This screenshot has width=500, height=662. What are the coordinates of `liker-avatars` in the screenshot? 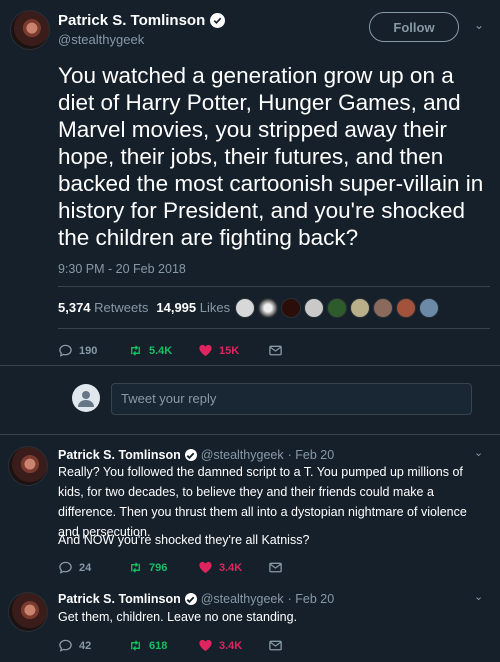 It's located at (337, 308).